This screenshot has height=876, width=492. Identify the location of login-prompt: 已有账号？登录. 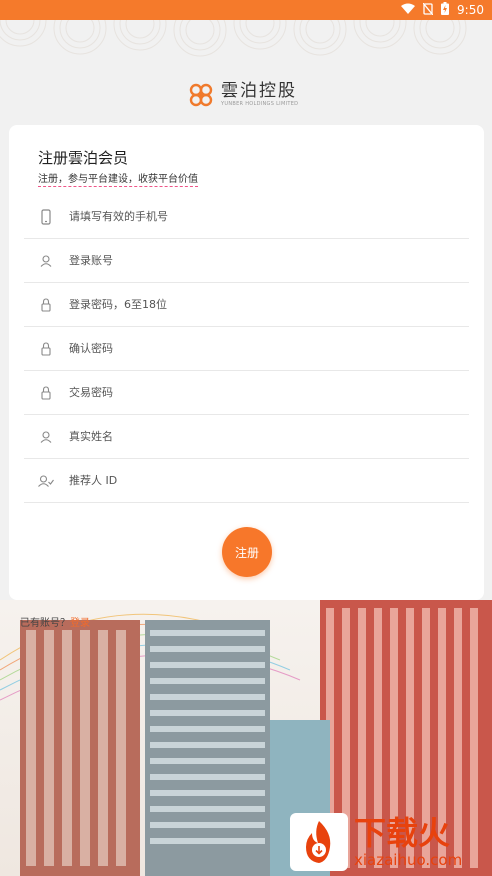
(55, 621).